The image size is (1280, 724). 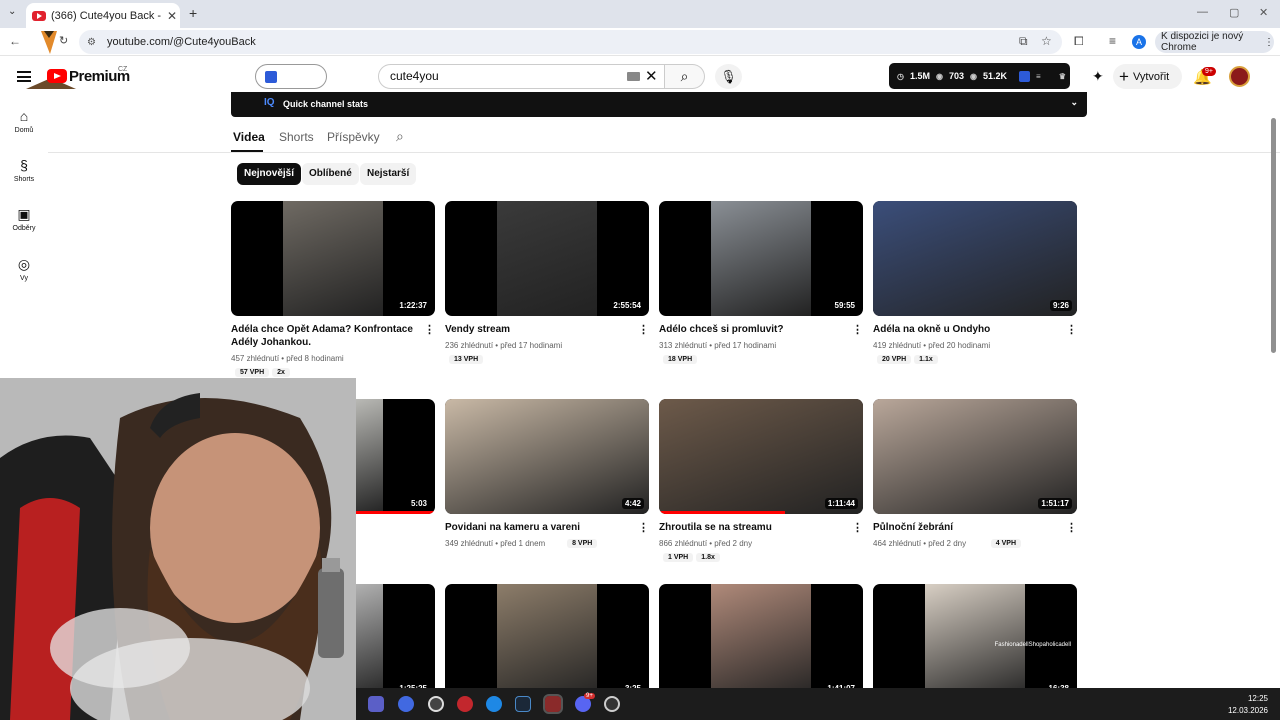 What do you see at coordinates (547, 456) in the screenshot?
I see `video-thumbnail: 4:42` at bounding box center [547, 456].